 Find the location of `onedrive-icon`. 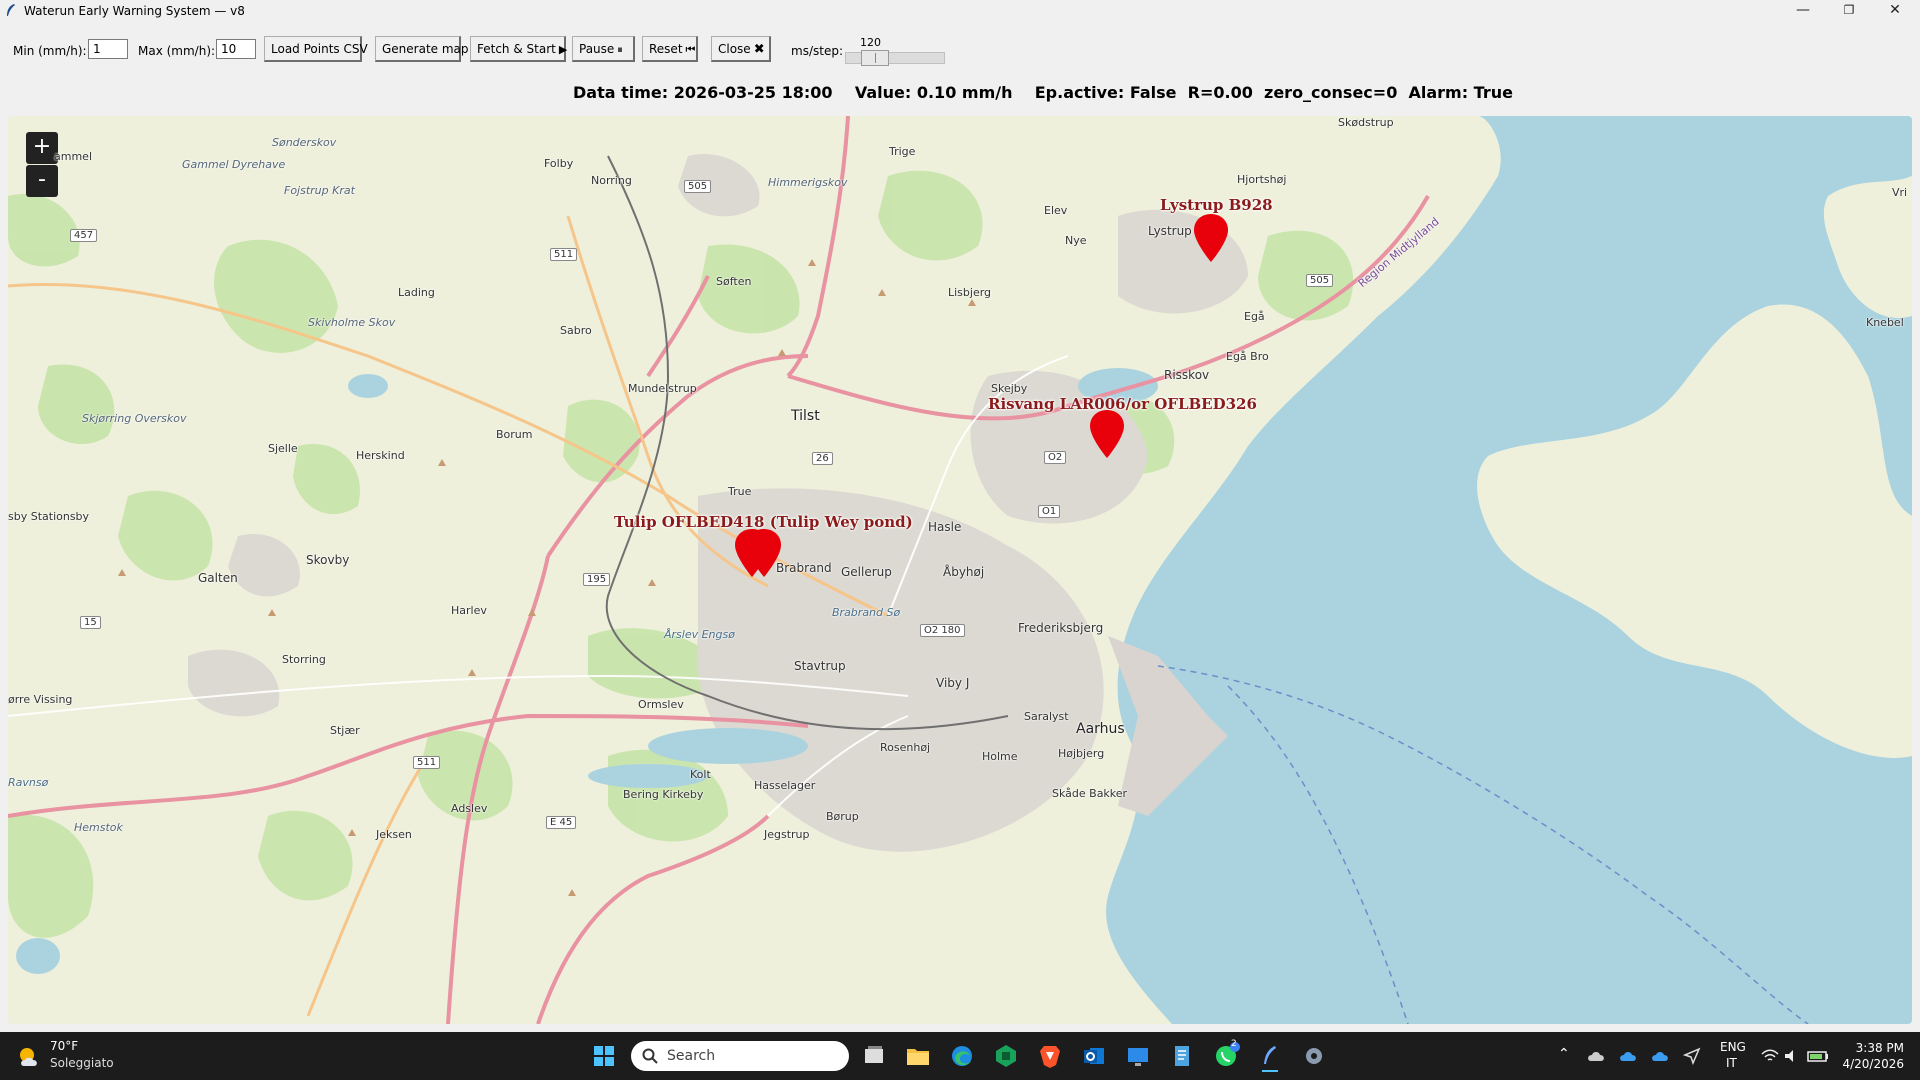

onedrive-icon is located at coordinates (1628, 1056).